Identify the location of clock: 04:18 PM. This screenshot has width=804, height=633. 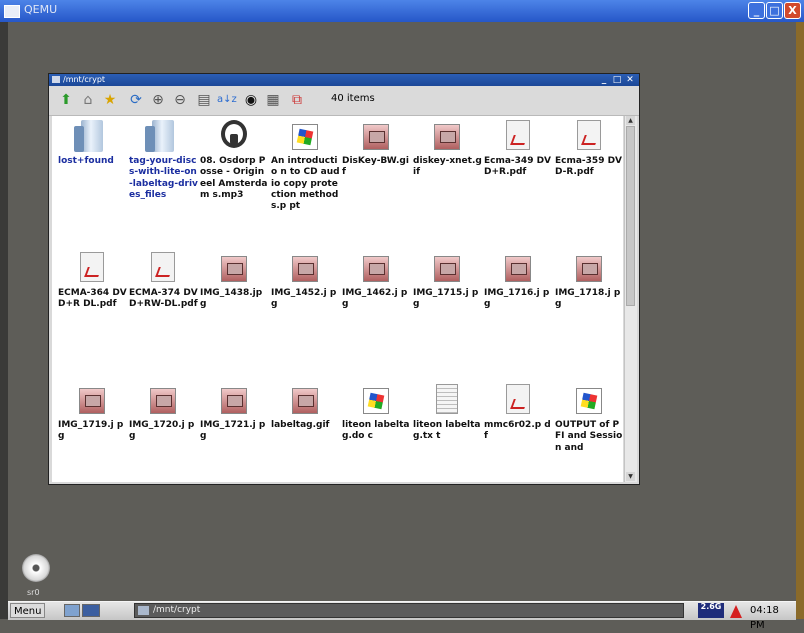
(764, 618).